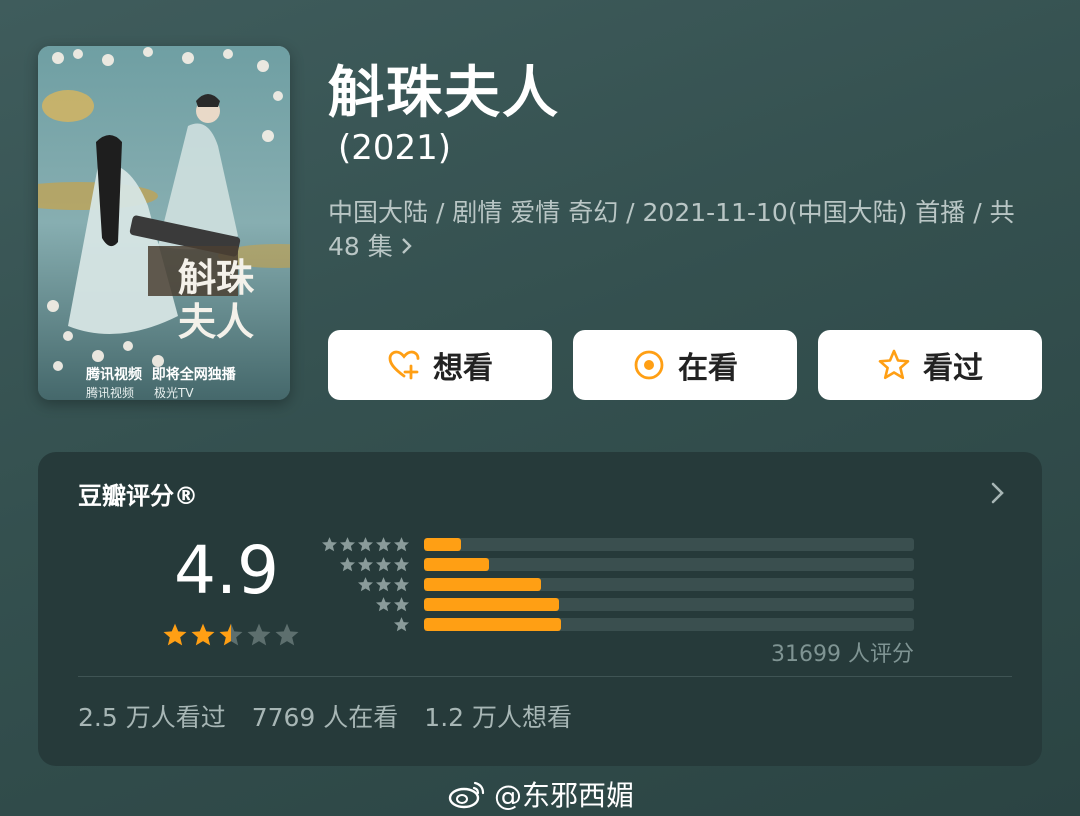 The width and height of the screenshot is (1080, 816). Describe the element at coordinates (456, 564) in the screenshot. I see `distribution-bar-4-stars` at that location.